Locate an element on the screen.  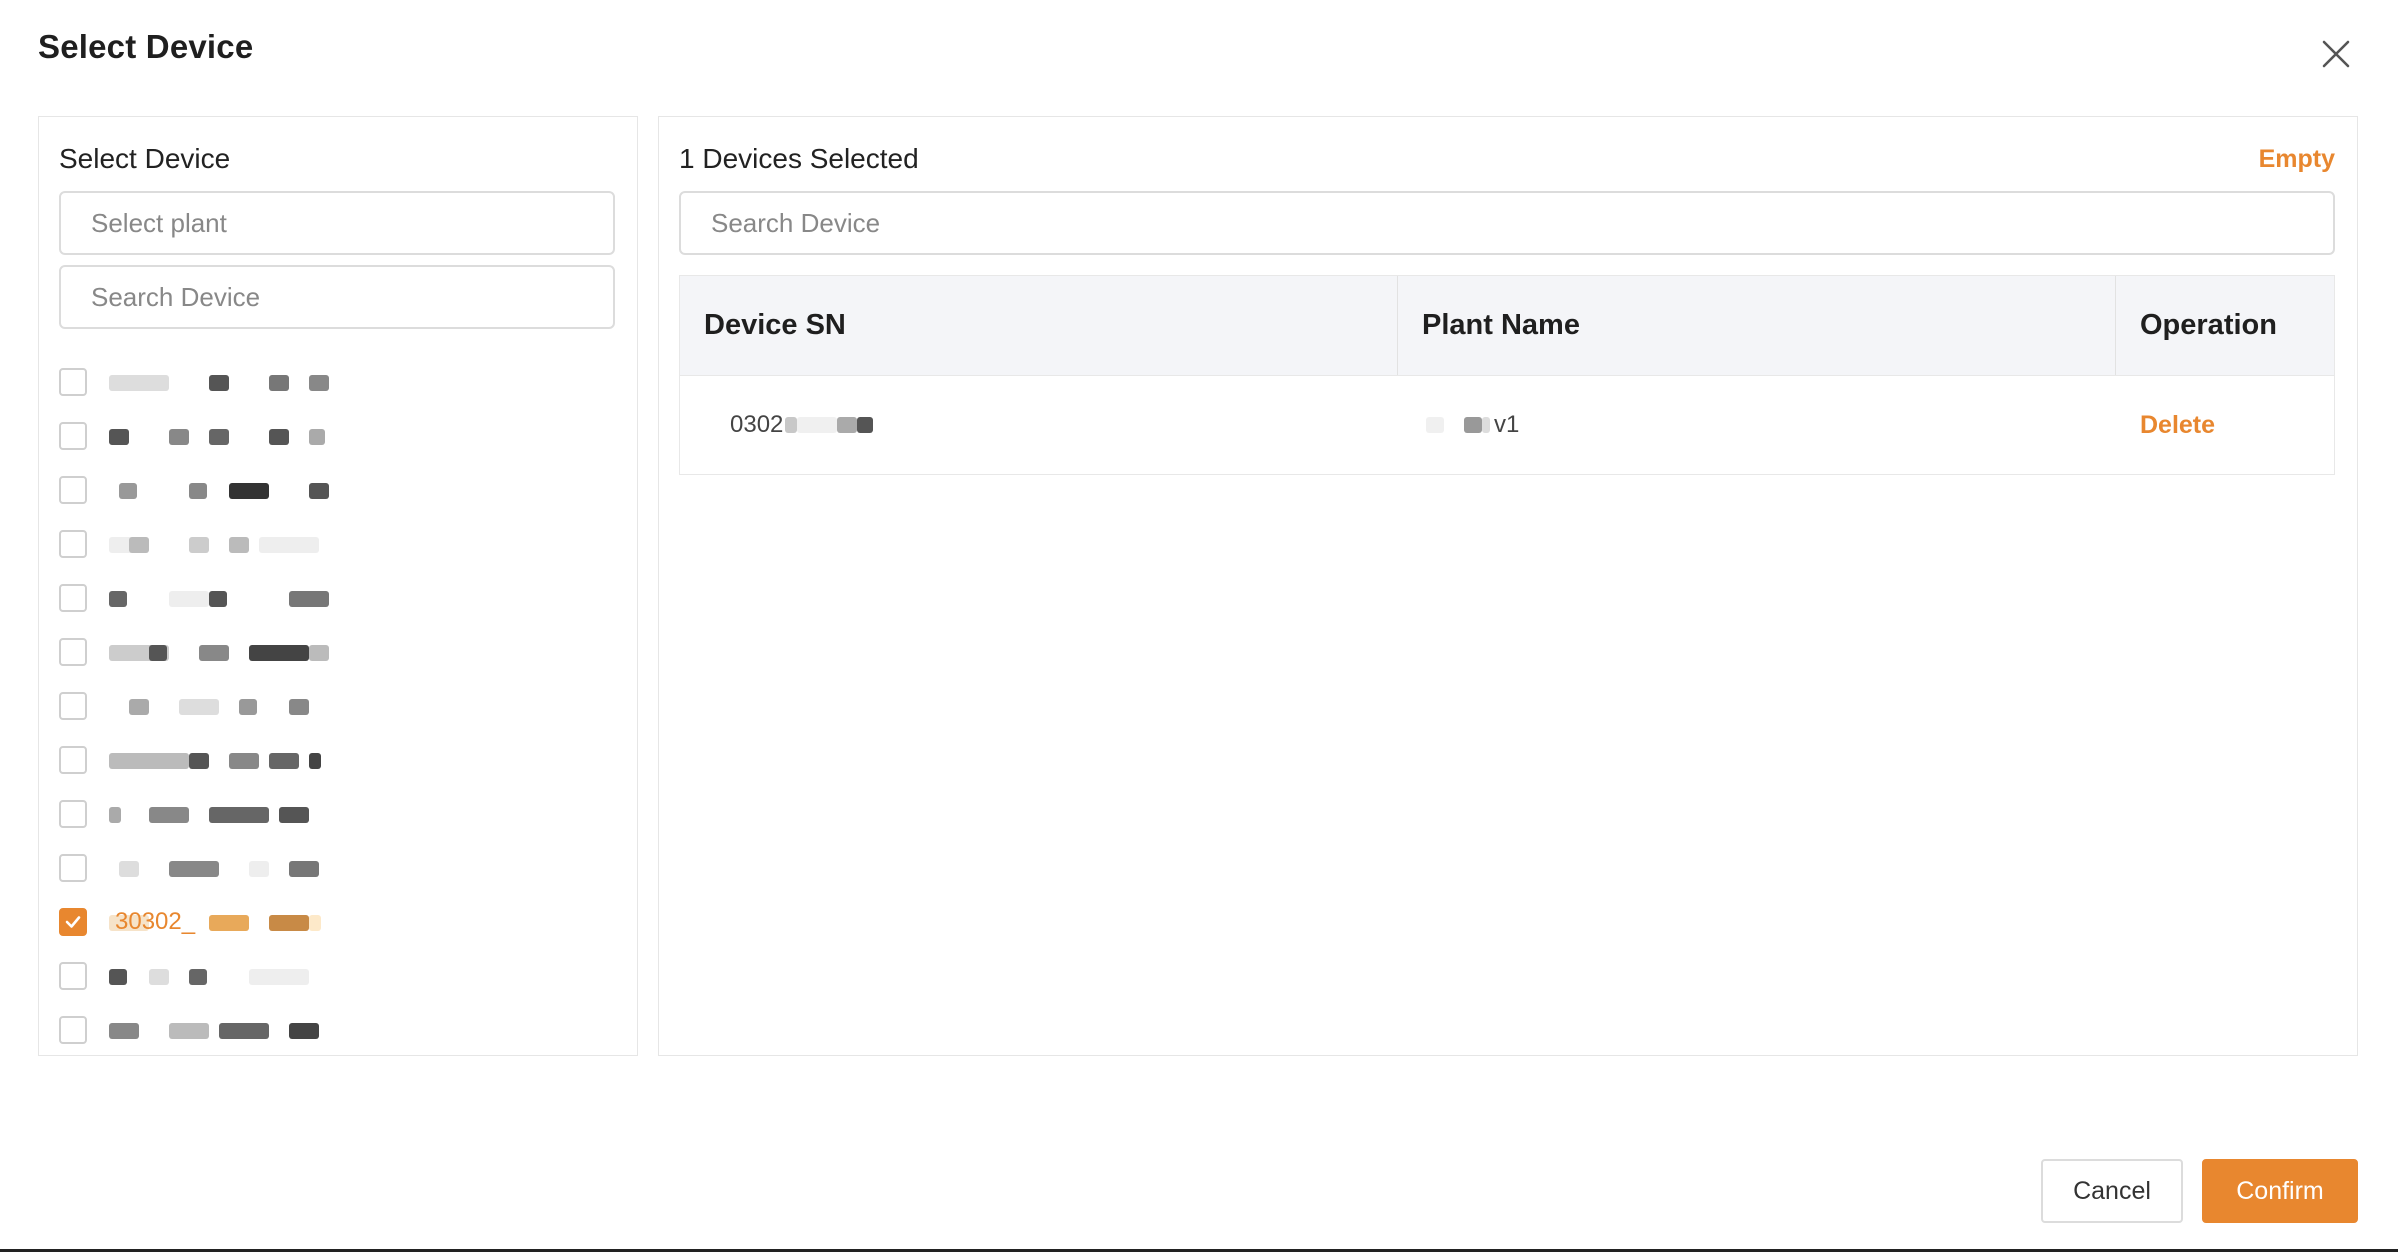
cancel-button: Cancel is located at coordinates (2112, 1191).